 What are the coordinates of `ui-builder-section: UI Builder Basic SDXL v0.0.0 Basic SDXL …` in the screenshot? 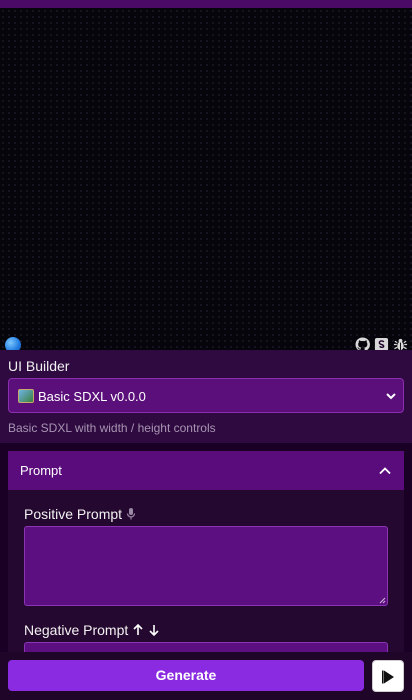 It's located at (206, 396).